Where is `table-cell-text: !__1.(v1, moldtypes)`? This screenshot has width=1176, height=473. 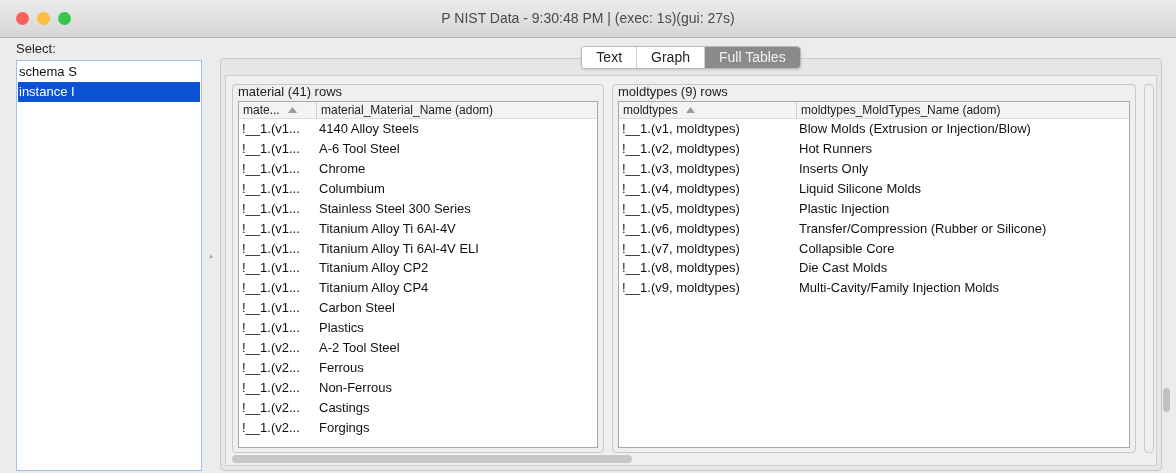
table-cell-text: !__1.(v1, moldtypes) is located at coordinates (681, 129).